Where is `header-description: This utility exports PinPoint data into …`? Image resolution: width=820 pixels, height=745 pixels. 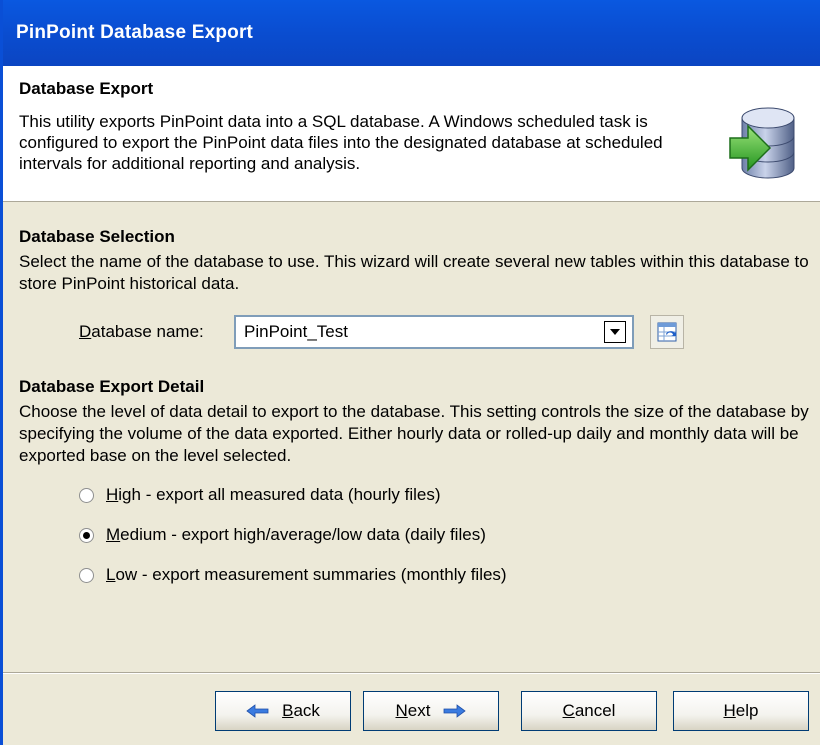 header-description: This utility exports PinPoint data into … is located at coordinates (341, 142).